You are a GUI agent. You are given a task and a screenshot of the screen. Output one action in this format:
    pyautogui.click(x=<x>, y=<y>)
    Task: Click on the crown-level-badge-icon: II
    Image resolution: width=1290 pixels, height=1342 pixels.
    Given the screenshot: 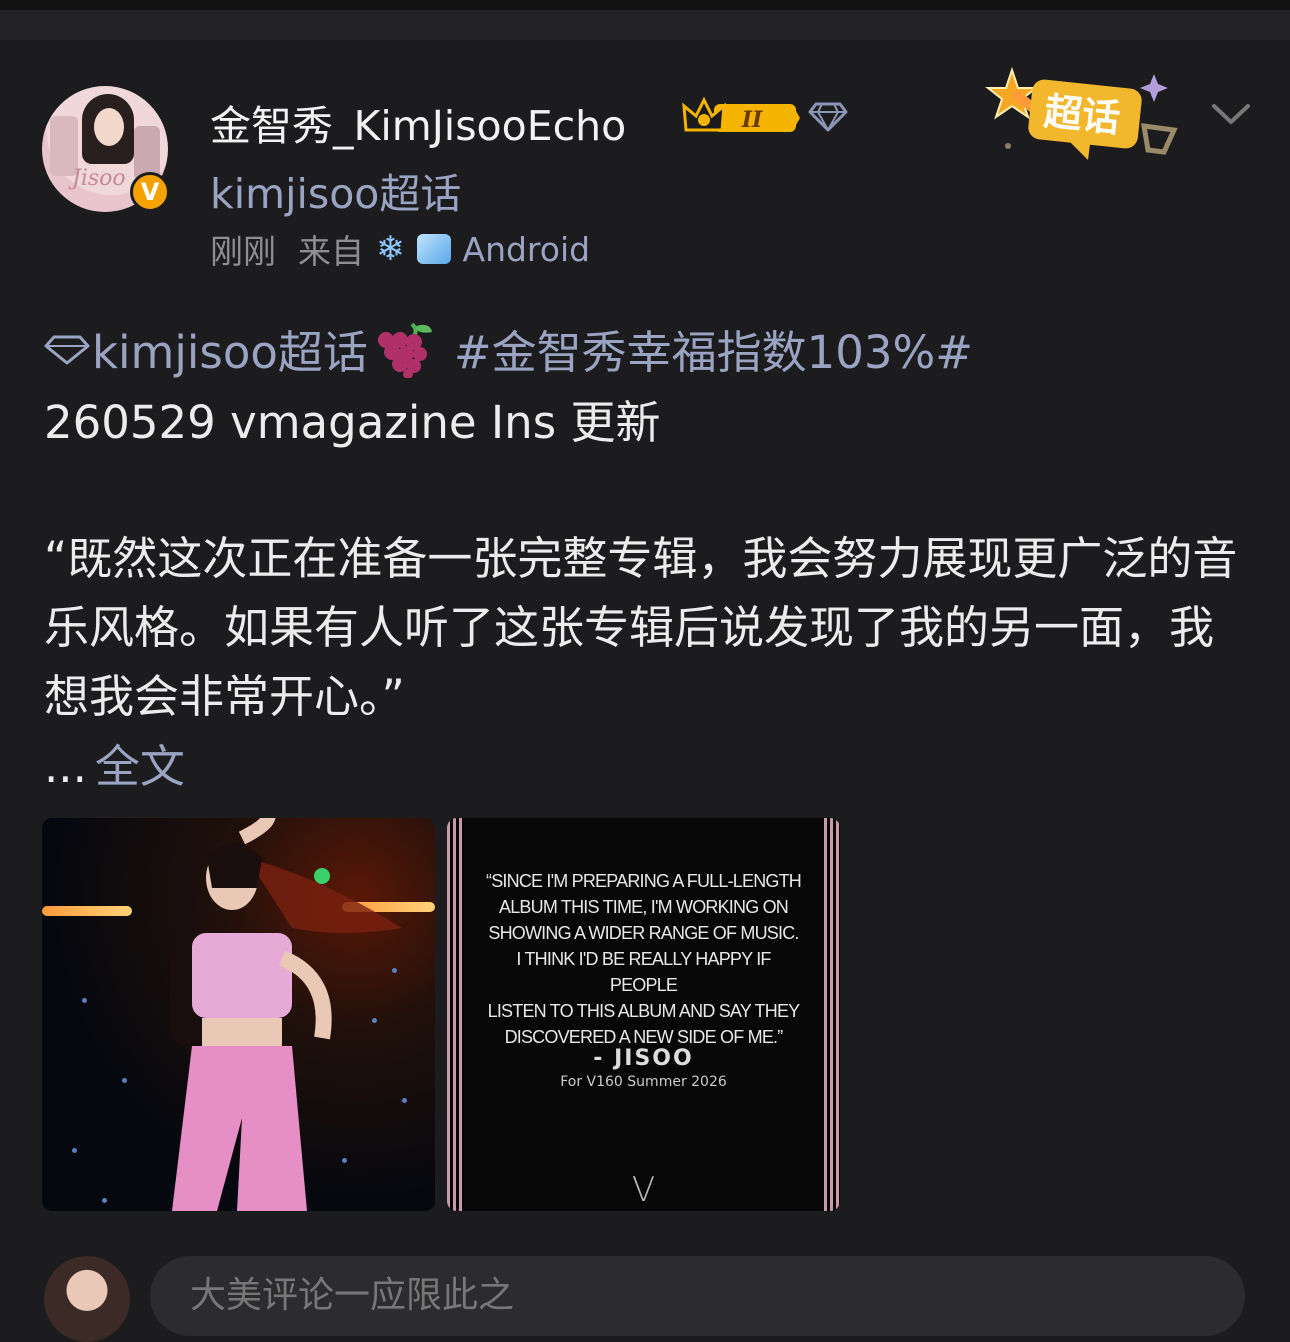 What is the action you would take?
    pyautogui.click(x=741, y=114)
    